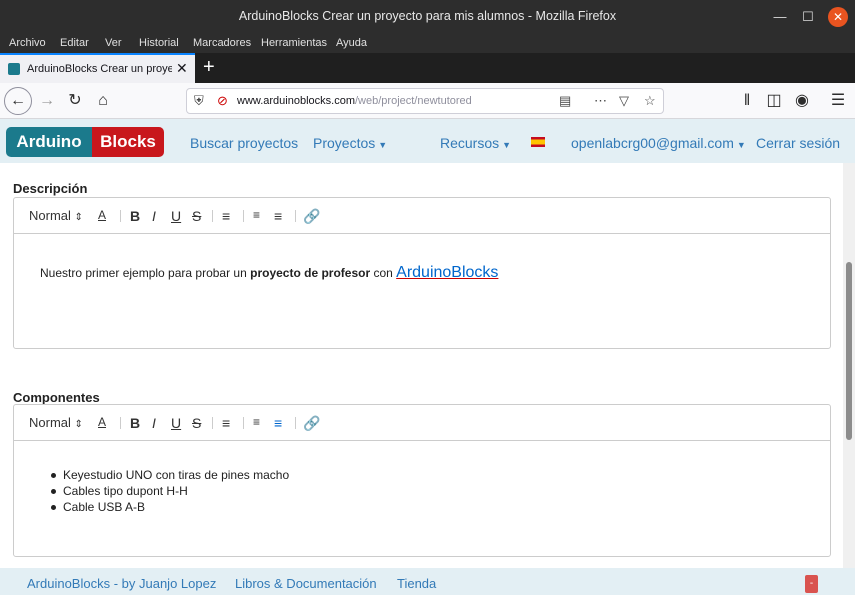  I want to click on nav-resources: Recursos ▼, so click(475, 143).